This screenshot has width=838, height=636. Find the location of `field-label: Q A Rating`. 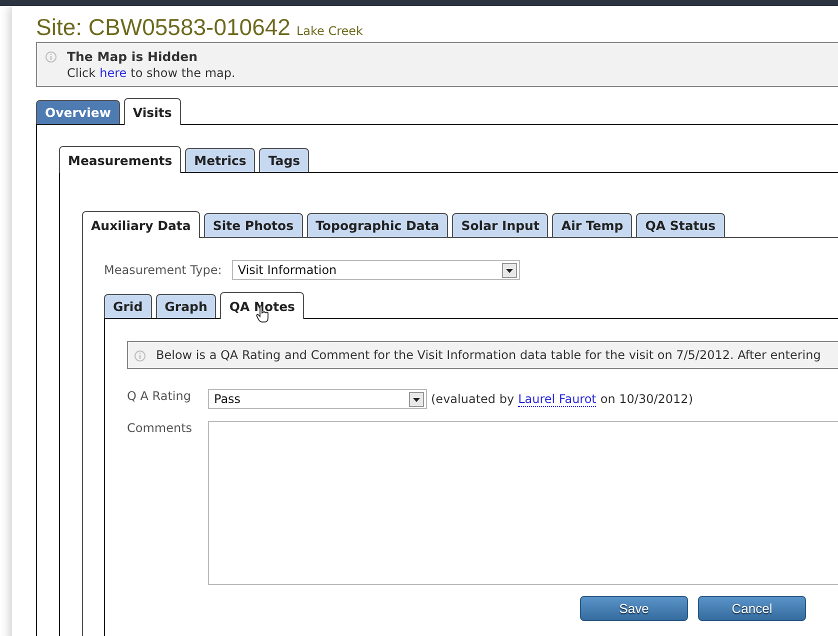

field-label: Q A Rating is located at coordinates (159, 397).